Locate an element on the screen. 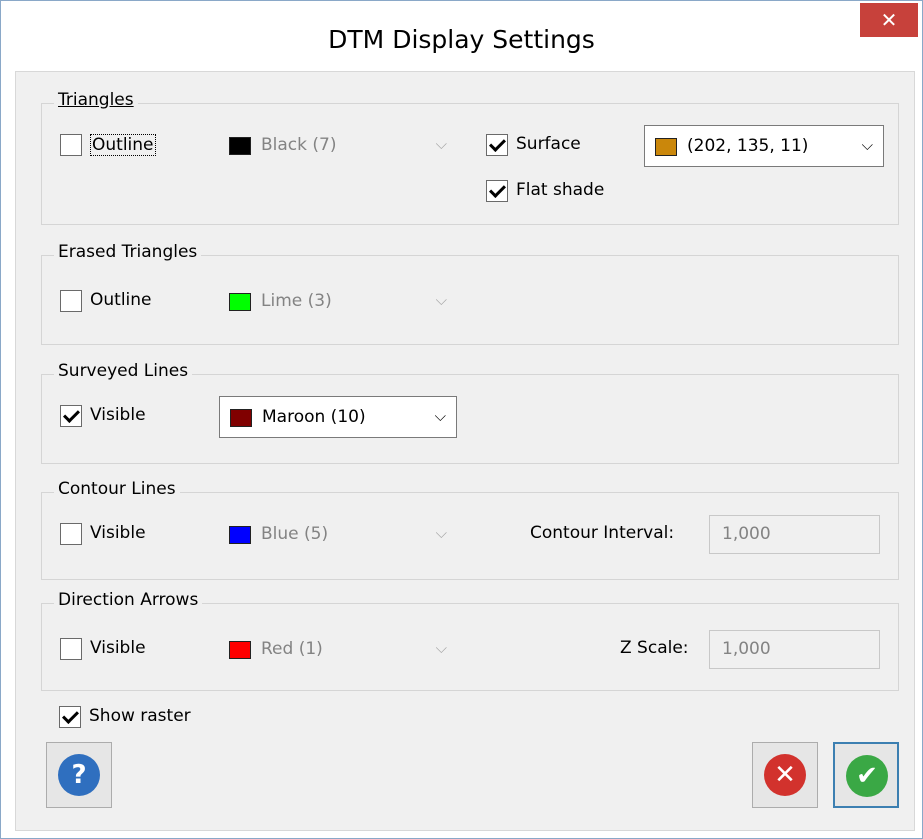 This screenshot has height=839, width=923. combo-value: Blue (5) is located at coordinates (295, 534).